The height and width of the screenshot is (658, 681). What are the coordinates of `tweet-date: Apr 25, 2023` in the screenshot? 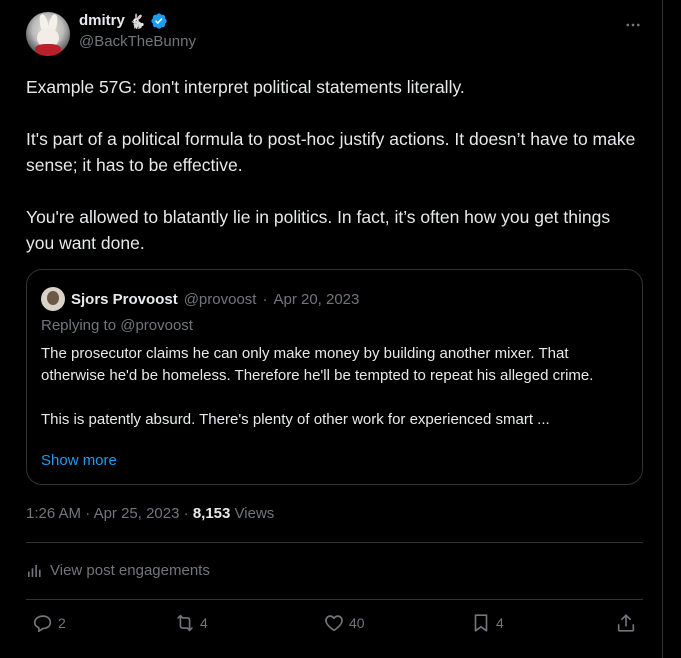 It's located at (137, 513).